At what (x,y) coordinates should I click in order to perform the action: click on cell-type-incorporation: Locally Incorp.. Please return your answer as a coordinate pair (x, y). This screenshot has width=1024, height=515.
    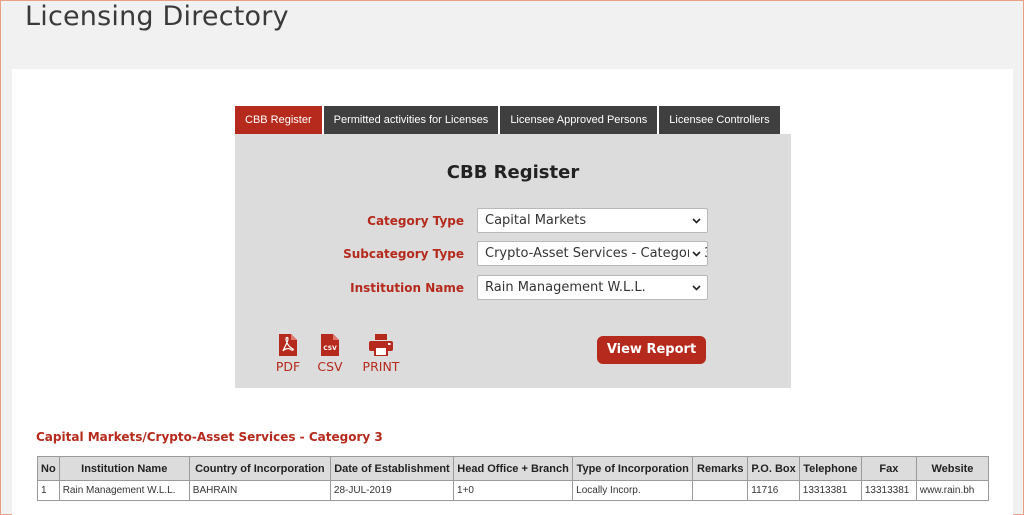
    Looking at the image, I should click on (633, 490).